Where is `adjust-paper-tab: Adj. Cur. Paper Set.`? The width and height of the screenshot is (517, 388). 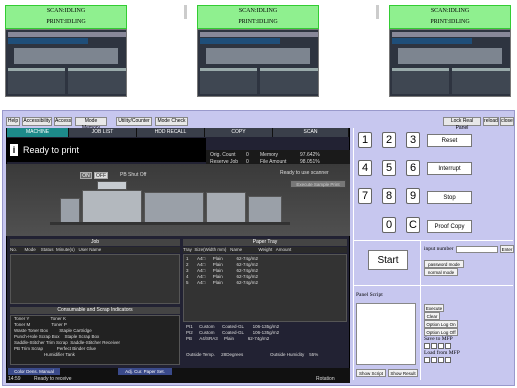 adjust-paper-tab: Adj. Cur. Paper Set. is located at coordinates (145, 371).